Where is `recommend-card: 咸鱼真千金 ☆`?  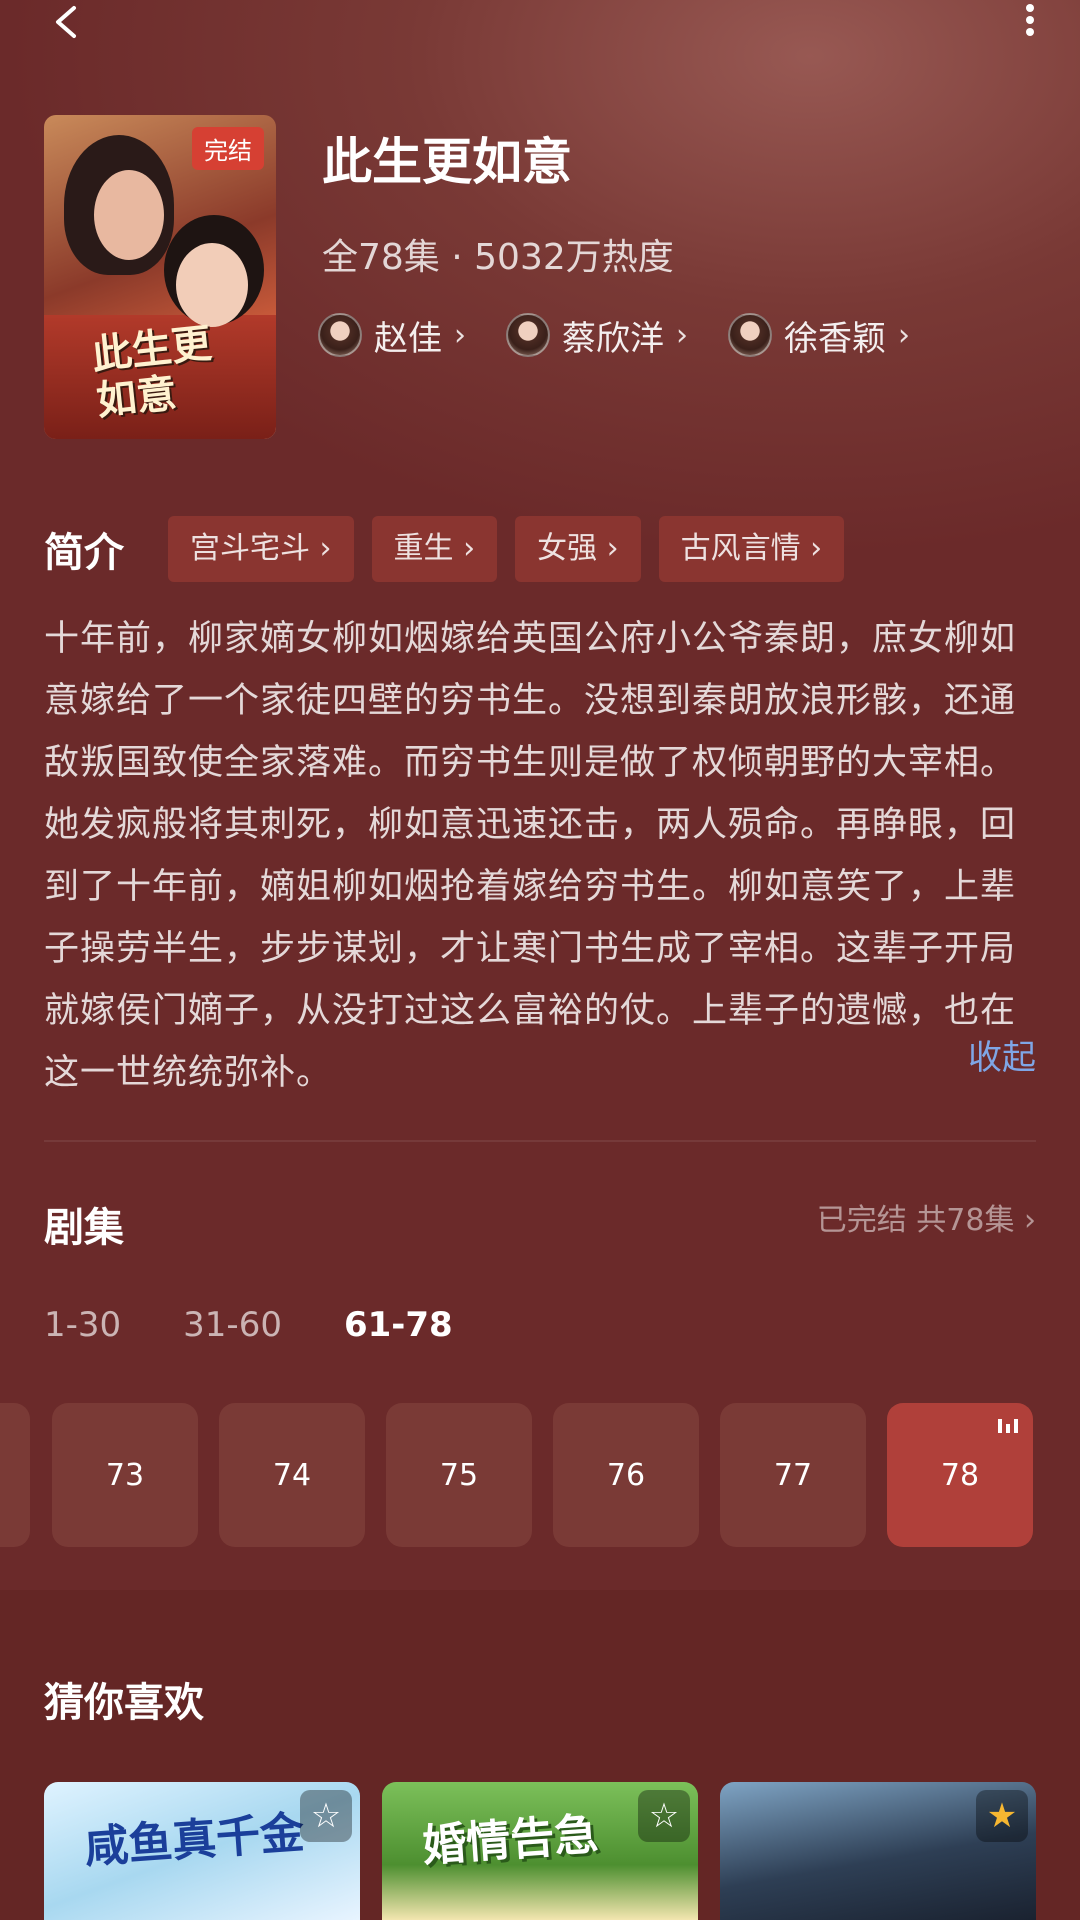 recommend-card: 咸鱼真千金 ☆ is located at coordinates (202, 1851).